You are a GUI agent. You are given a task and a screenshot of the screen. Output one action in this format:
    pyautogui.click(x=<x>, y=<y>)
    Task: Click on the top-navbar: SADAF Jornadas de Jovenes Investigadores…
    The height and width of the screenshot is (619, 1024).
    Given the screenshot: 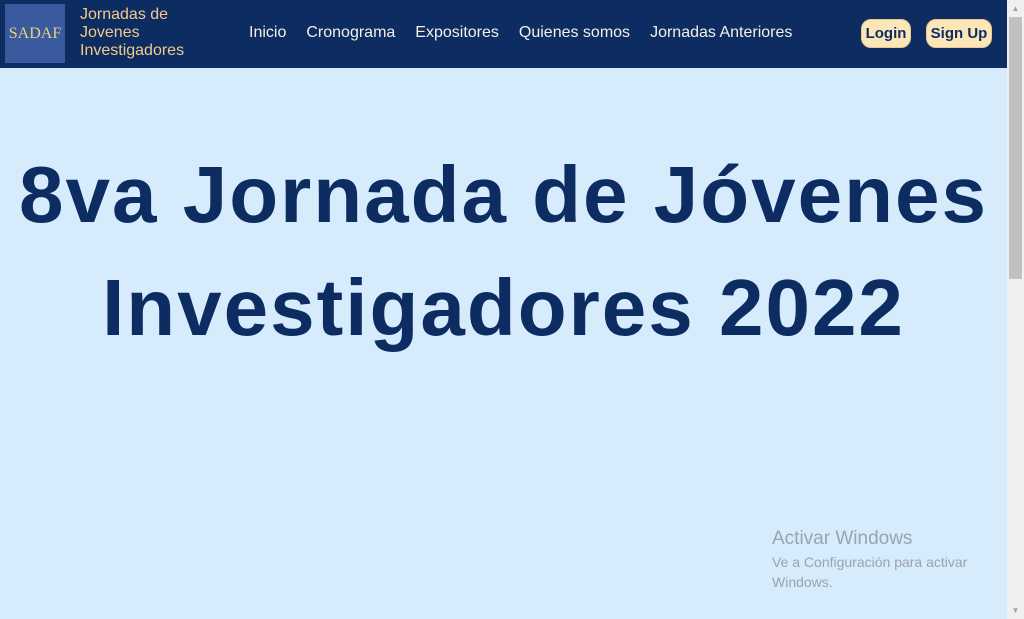 What is the action you would take?
    pyautogui.click(x=503, y=34)
    